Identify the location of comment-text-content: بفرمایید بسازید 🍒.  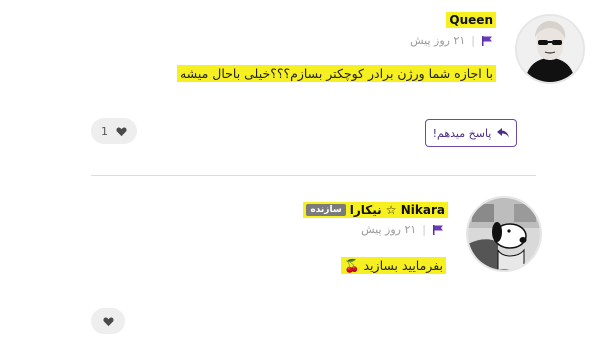
(393, 265).